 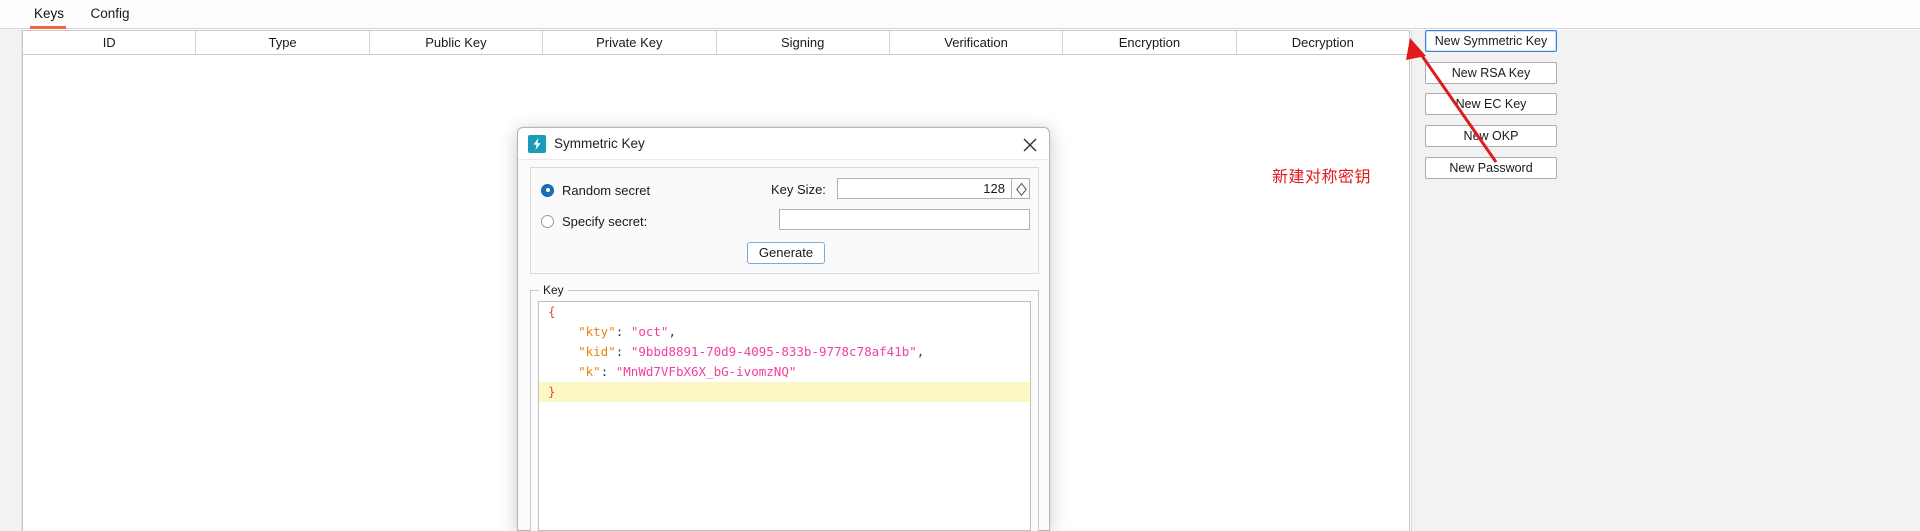 What do you see at coordinates (606, 190) in the screenshot?
I see `random-secret-label: Random secret` at bounding box center [606, 190].